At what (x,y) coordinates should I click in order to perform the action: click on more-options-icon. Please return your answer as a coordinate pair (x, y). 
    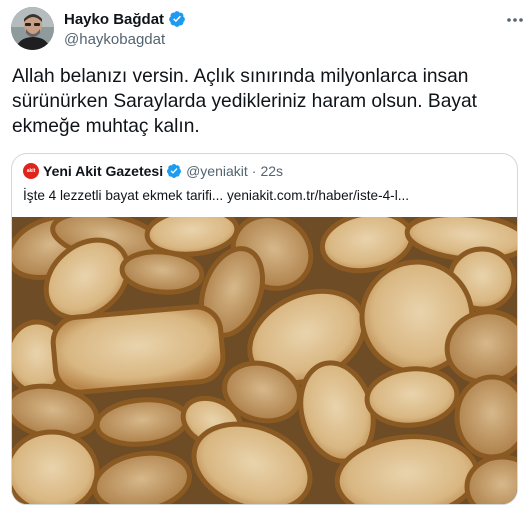
    Looking at the image, I should click on (515, 20).